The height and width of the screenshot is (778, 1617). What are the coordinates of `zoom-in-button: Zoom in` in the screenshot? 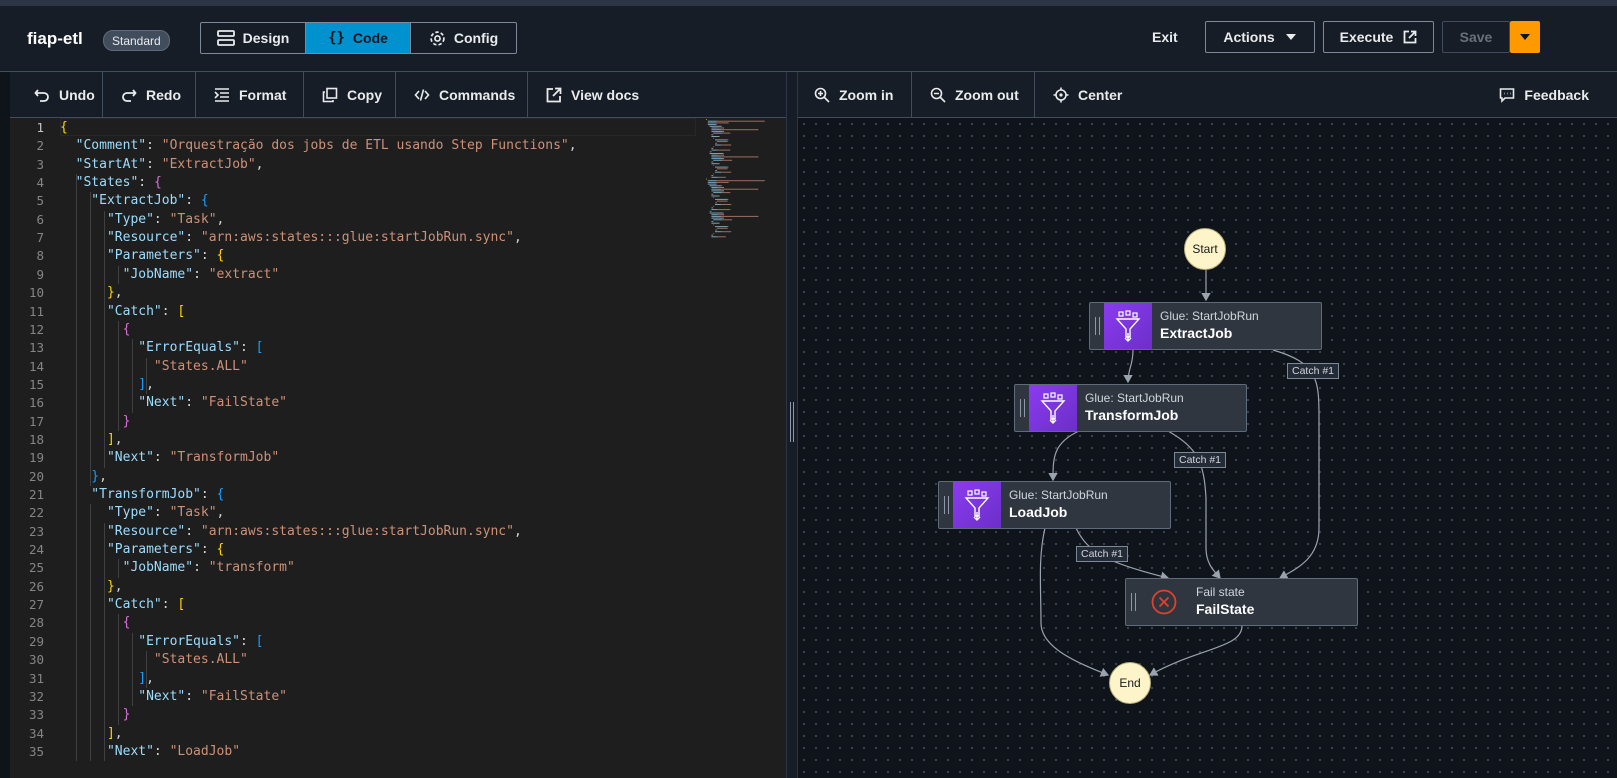 It's located at (855, 94).